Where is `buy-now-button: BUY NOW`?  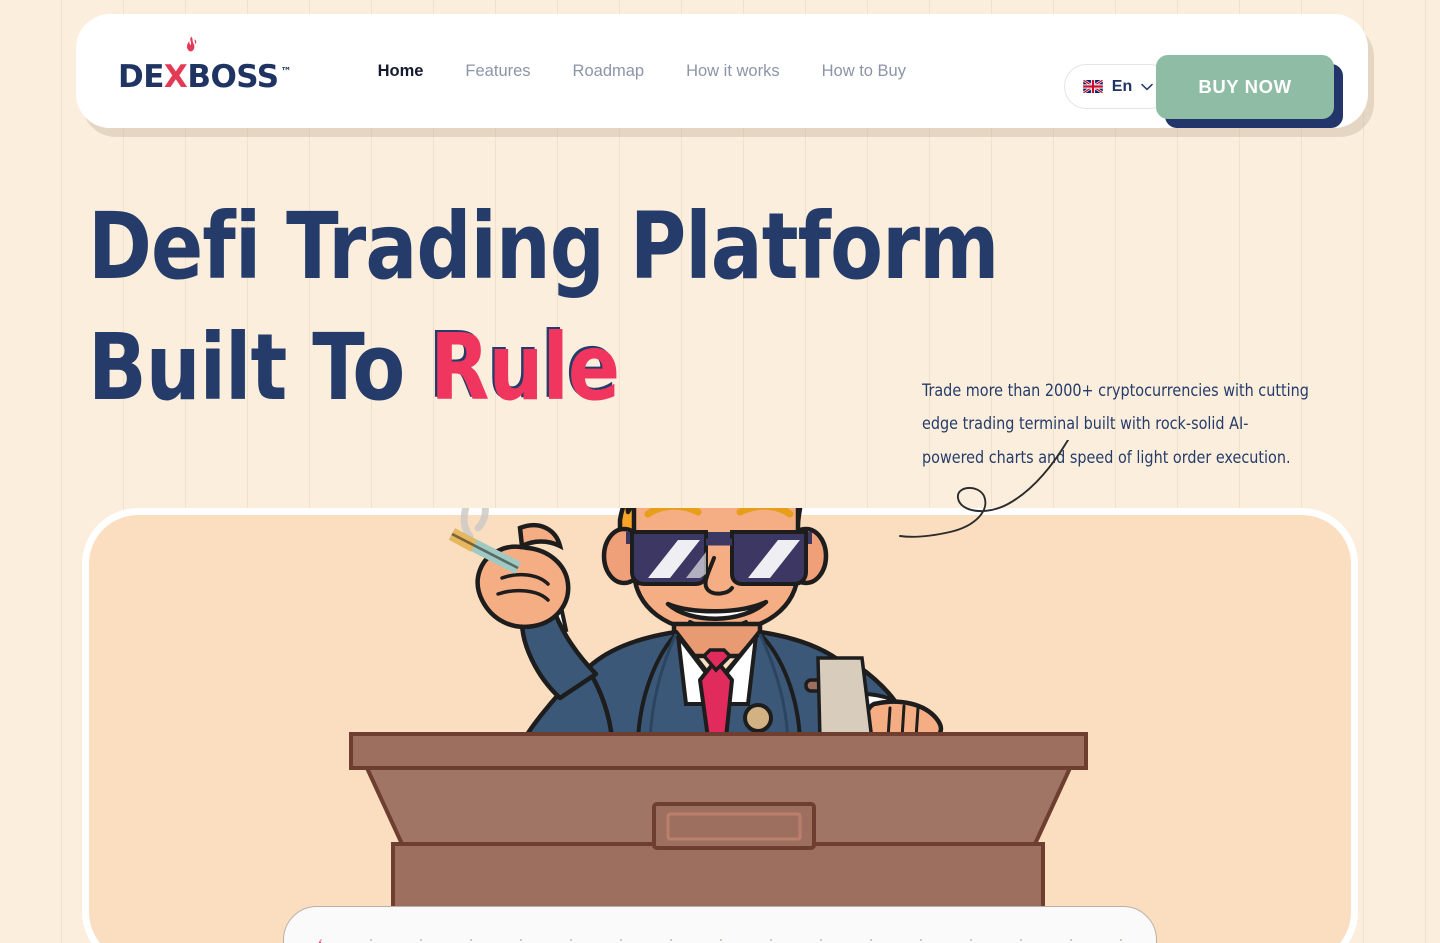 buy-now-button: BUY NOW is located at coordinates (1245, 87).